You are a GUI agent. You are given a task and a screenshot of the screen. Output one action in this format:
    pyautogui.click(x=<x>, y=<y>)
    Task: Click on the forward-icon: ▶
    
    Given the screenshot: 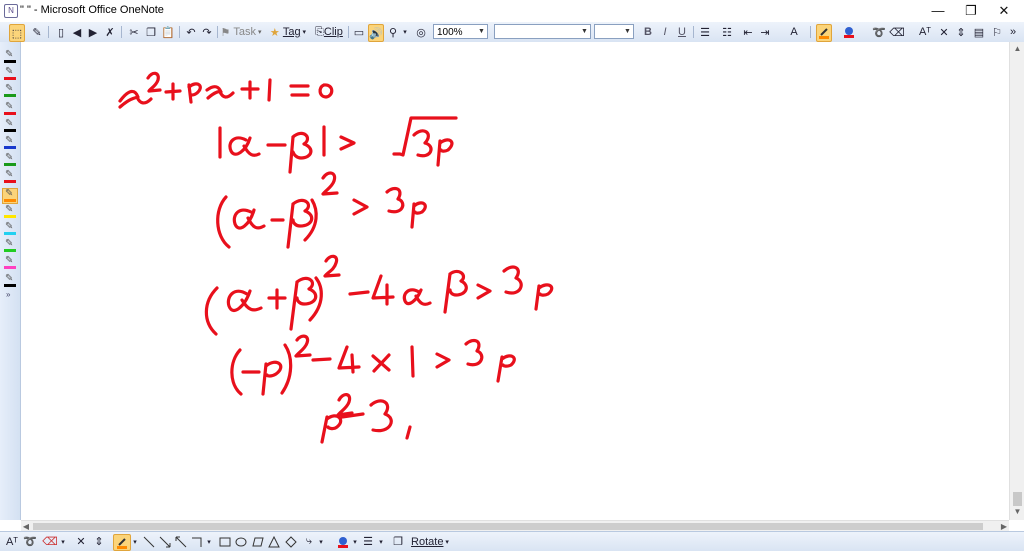 What is the action you would take?
    pyautogui.click(x=93, y=32)
    